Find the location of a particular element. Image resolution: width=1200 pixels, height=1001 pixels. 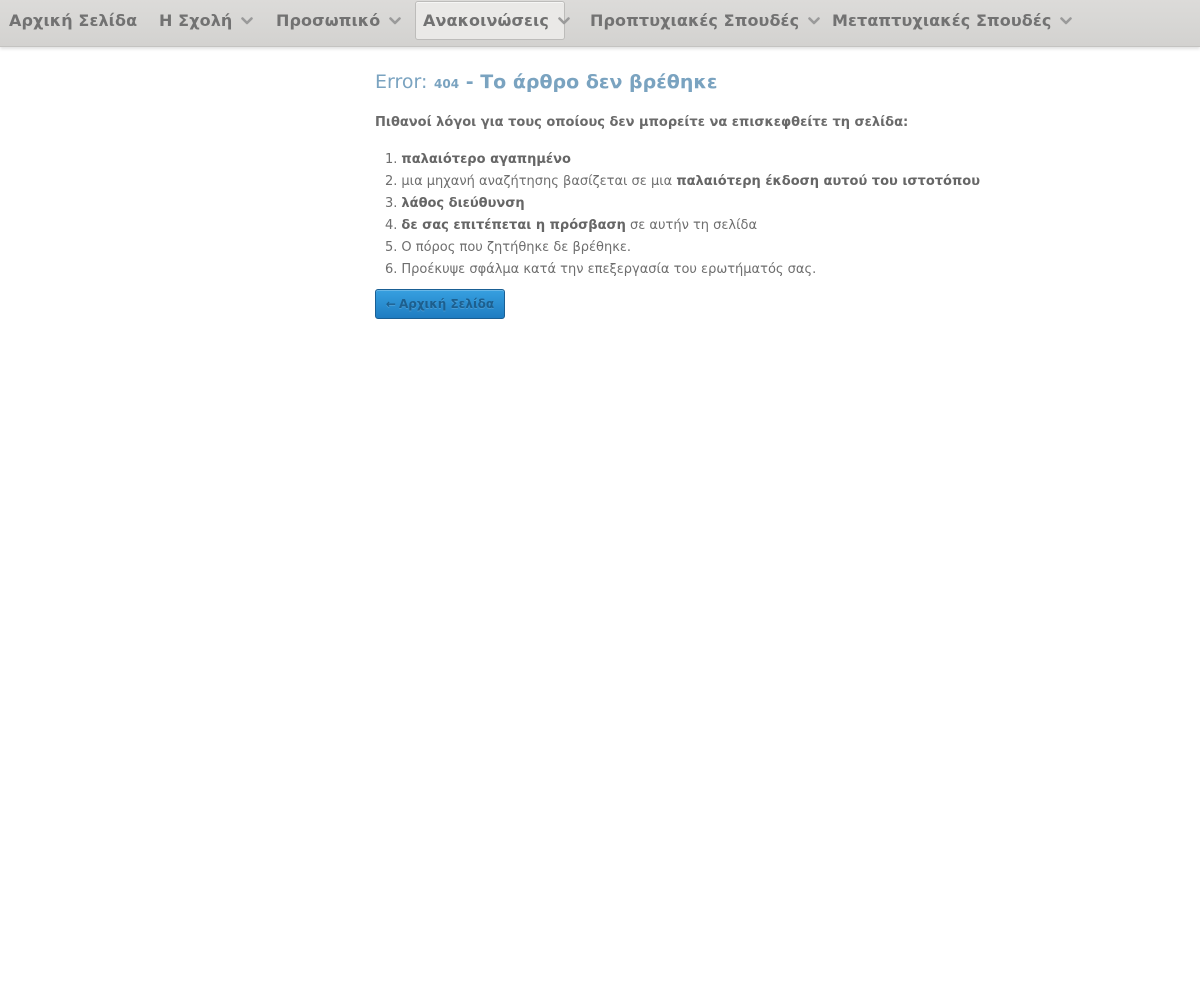

reason-bold-text: παλαιότερο αγαπημένο is located at coordinates (486, 159).